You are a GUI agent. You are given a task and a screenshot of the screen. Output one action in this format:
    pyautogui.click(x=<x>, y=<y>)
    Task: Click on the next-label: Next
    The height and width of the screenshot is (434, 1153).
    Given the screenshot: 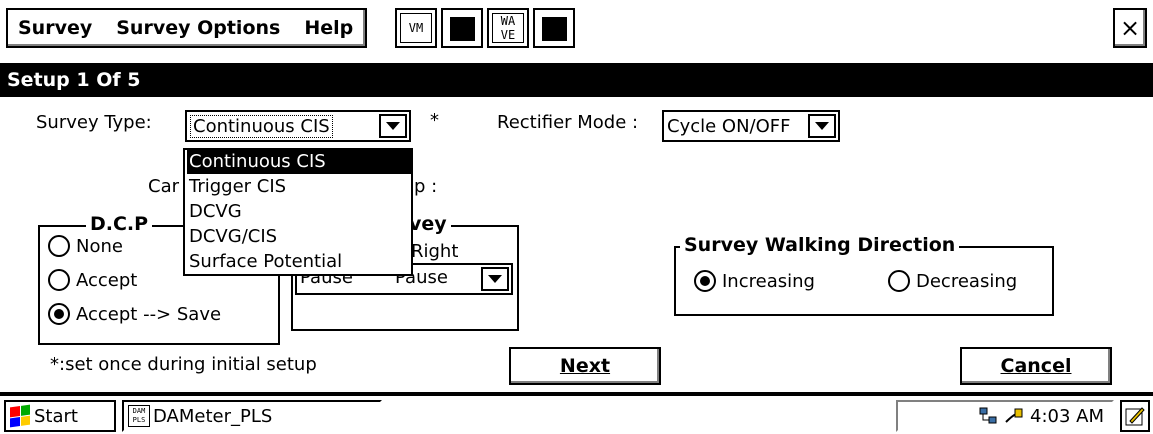 What is the action you would take?
    pyautogui.click(x=585, y=366)
    